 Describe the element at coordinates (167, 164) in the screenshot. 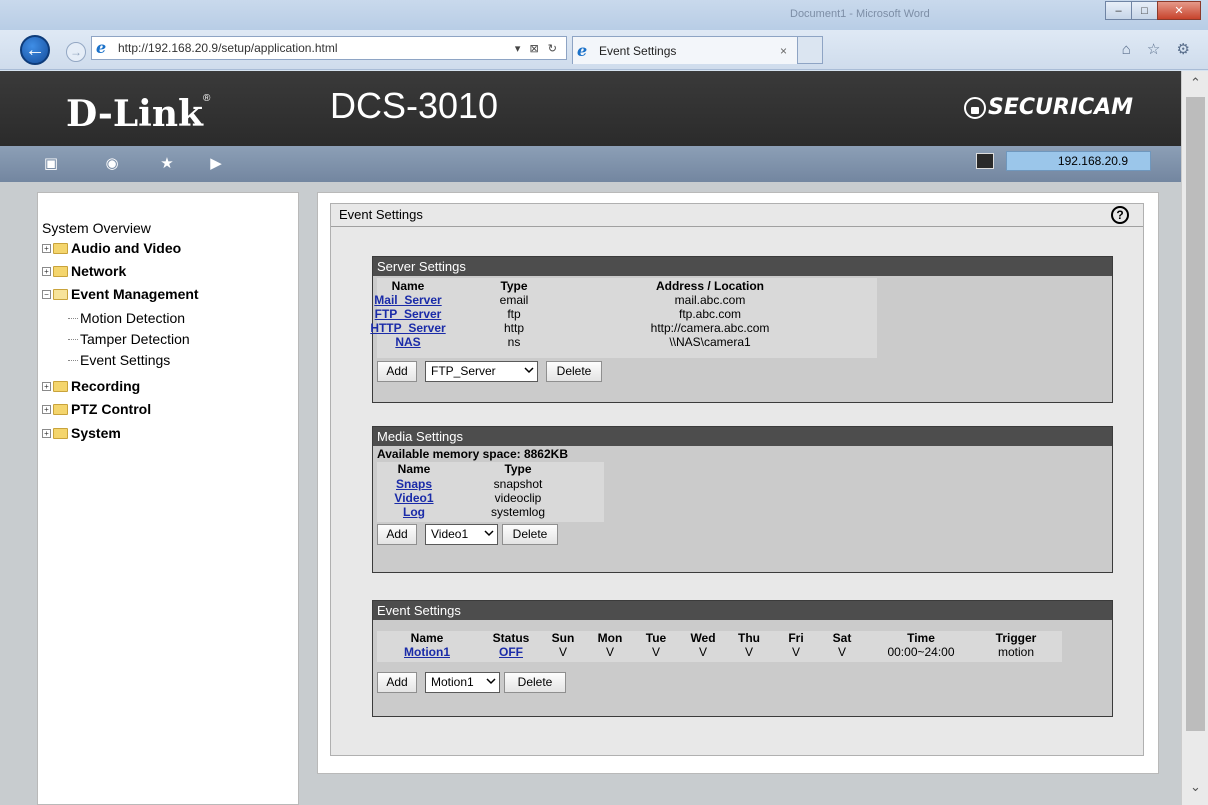

I see `favorites-icon: ★` at that location.